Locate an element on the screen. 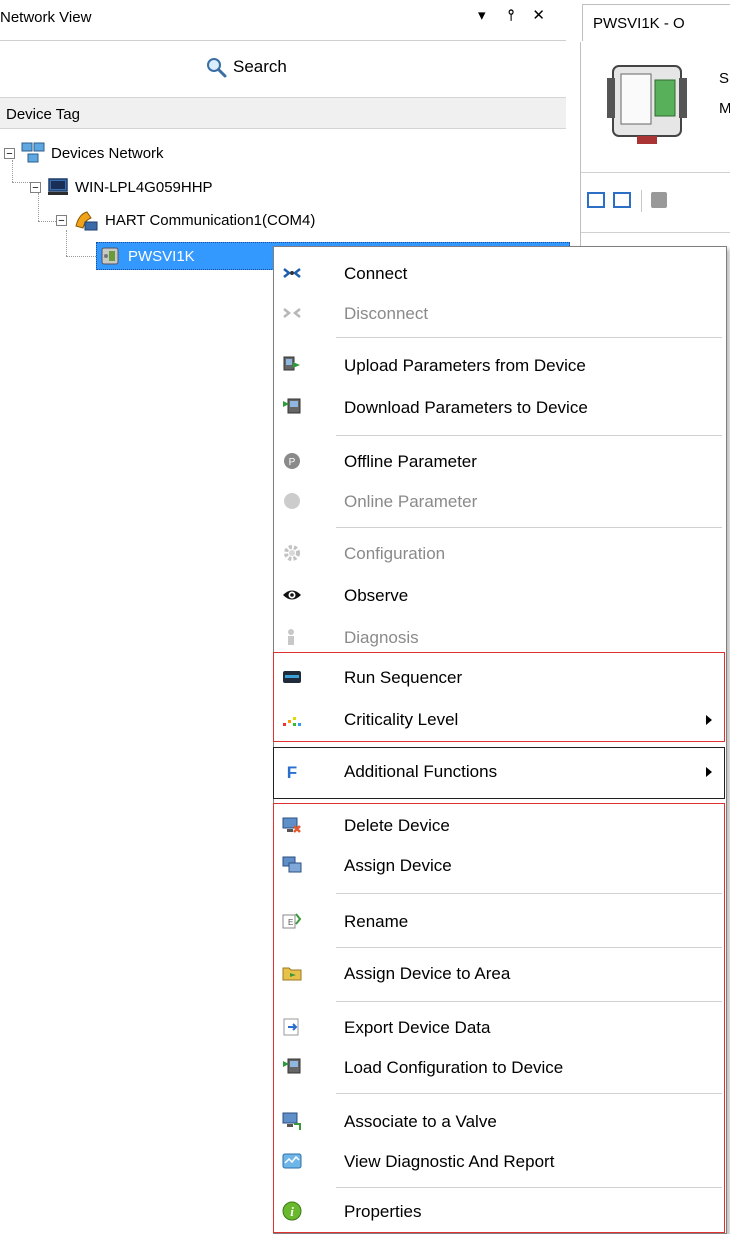 The image size is (730, 1234). tab-device-document: PWSVI1K - O is located at coordinates (656, 22).